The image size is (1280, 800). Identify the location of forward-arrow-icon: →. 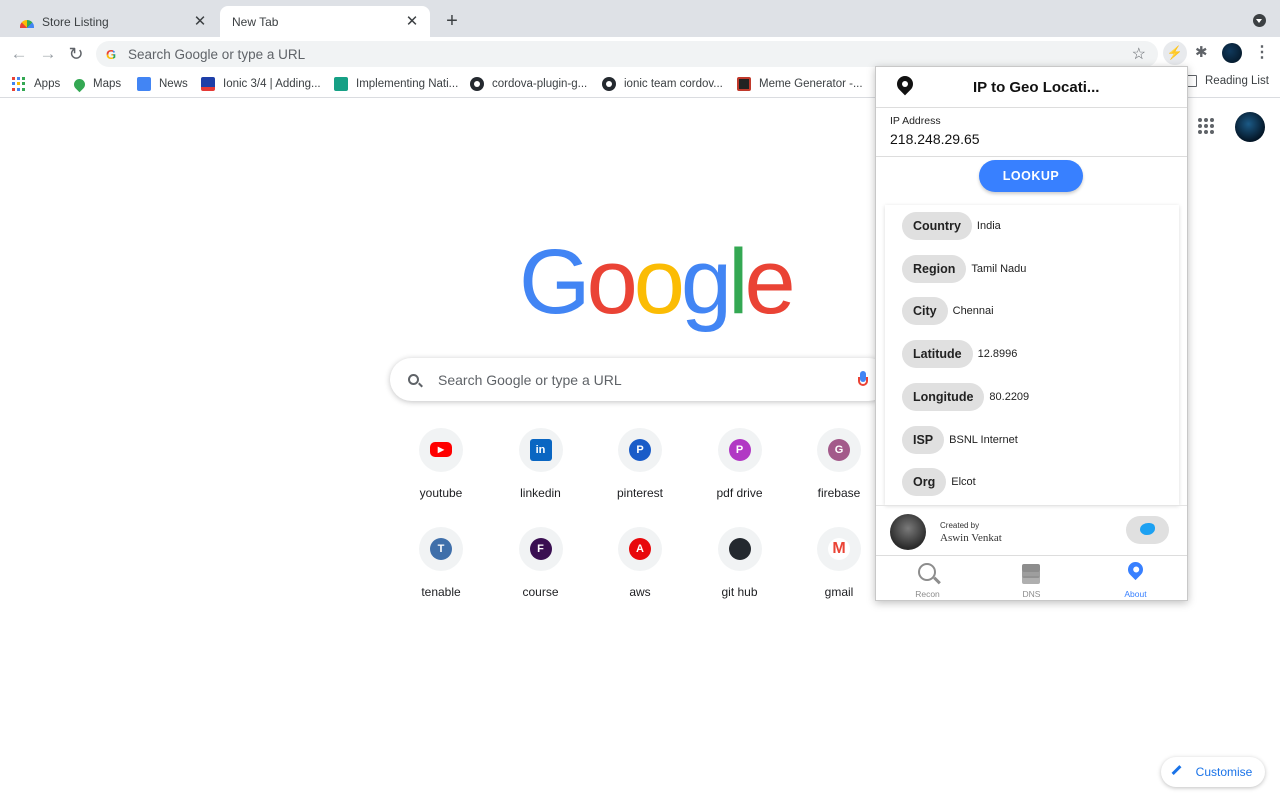
(48, 54).